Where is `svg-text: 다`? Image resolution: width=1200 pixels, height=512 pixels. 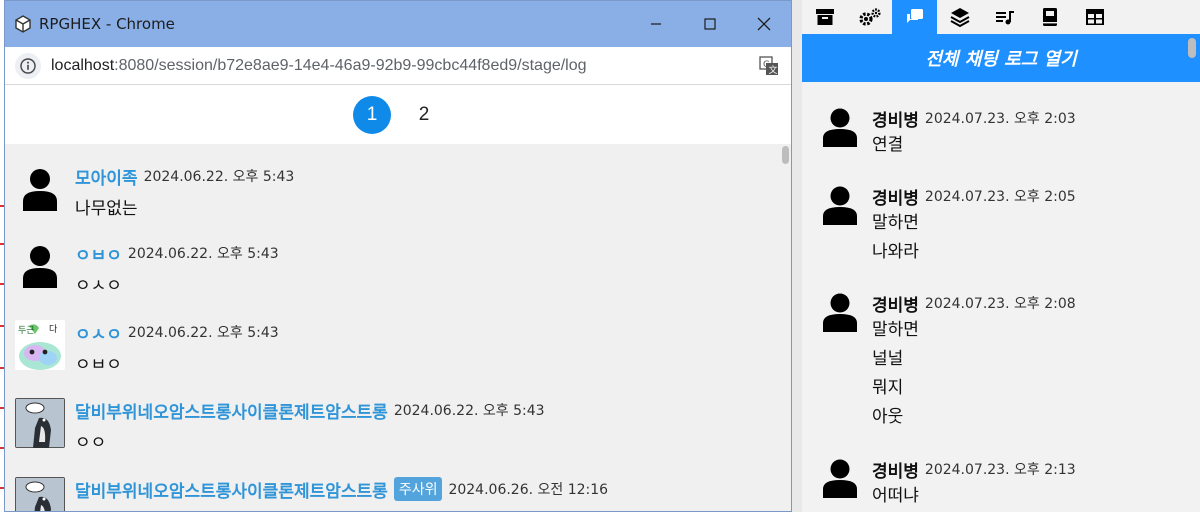 svg-text: 다 is located at coordinates (53, 329).